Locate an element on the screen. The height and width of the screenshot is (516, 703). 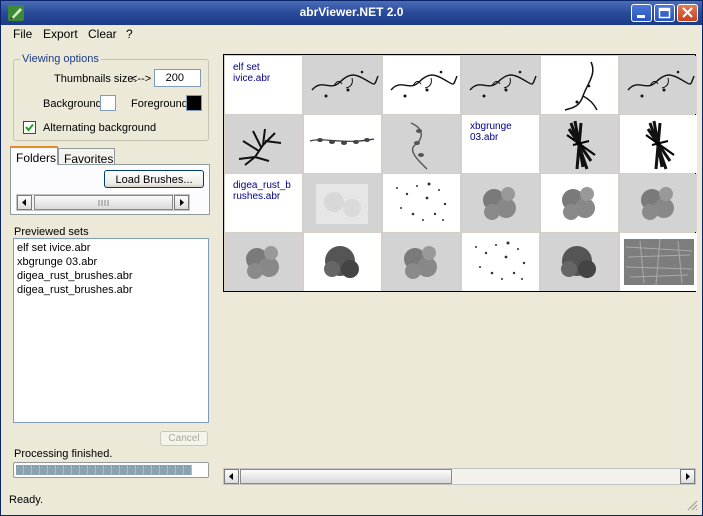
branch-brush-icon is located at coordinates (260, 147).